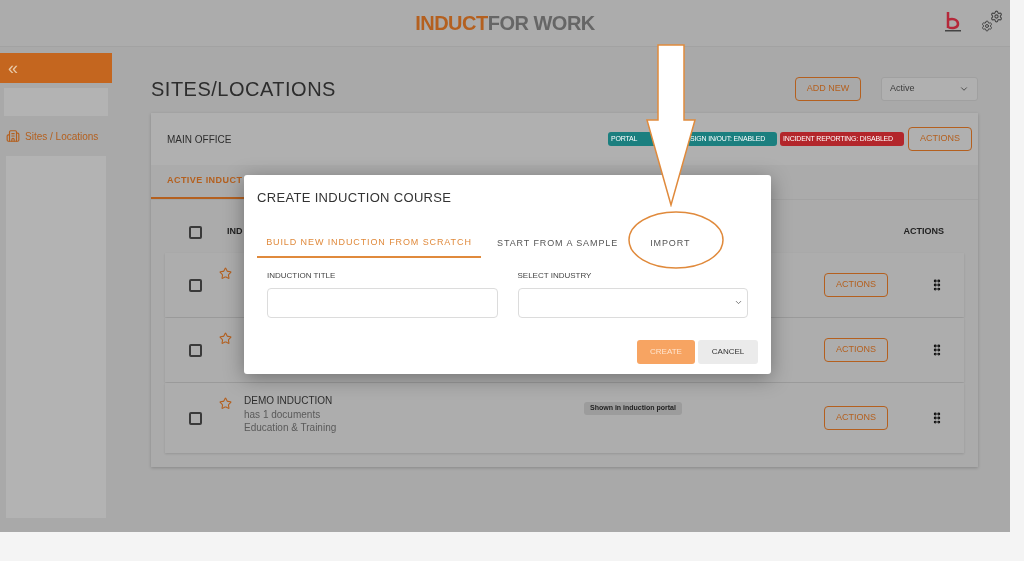  I want to click on column-header: IND, so click(235, 232).